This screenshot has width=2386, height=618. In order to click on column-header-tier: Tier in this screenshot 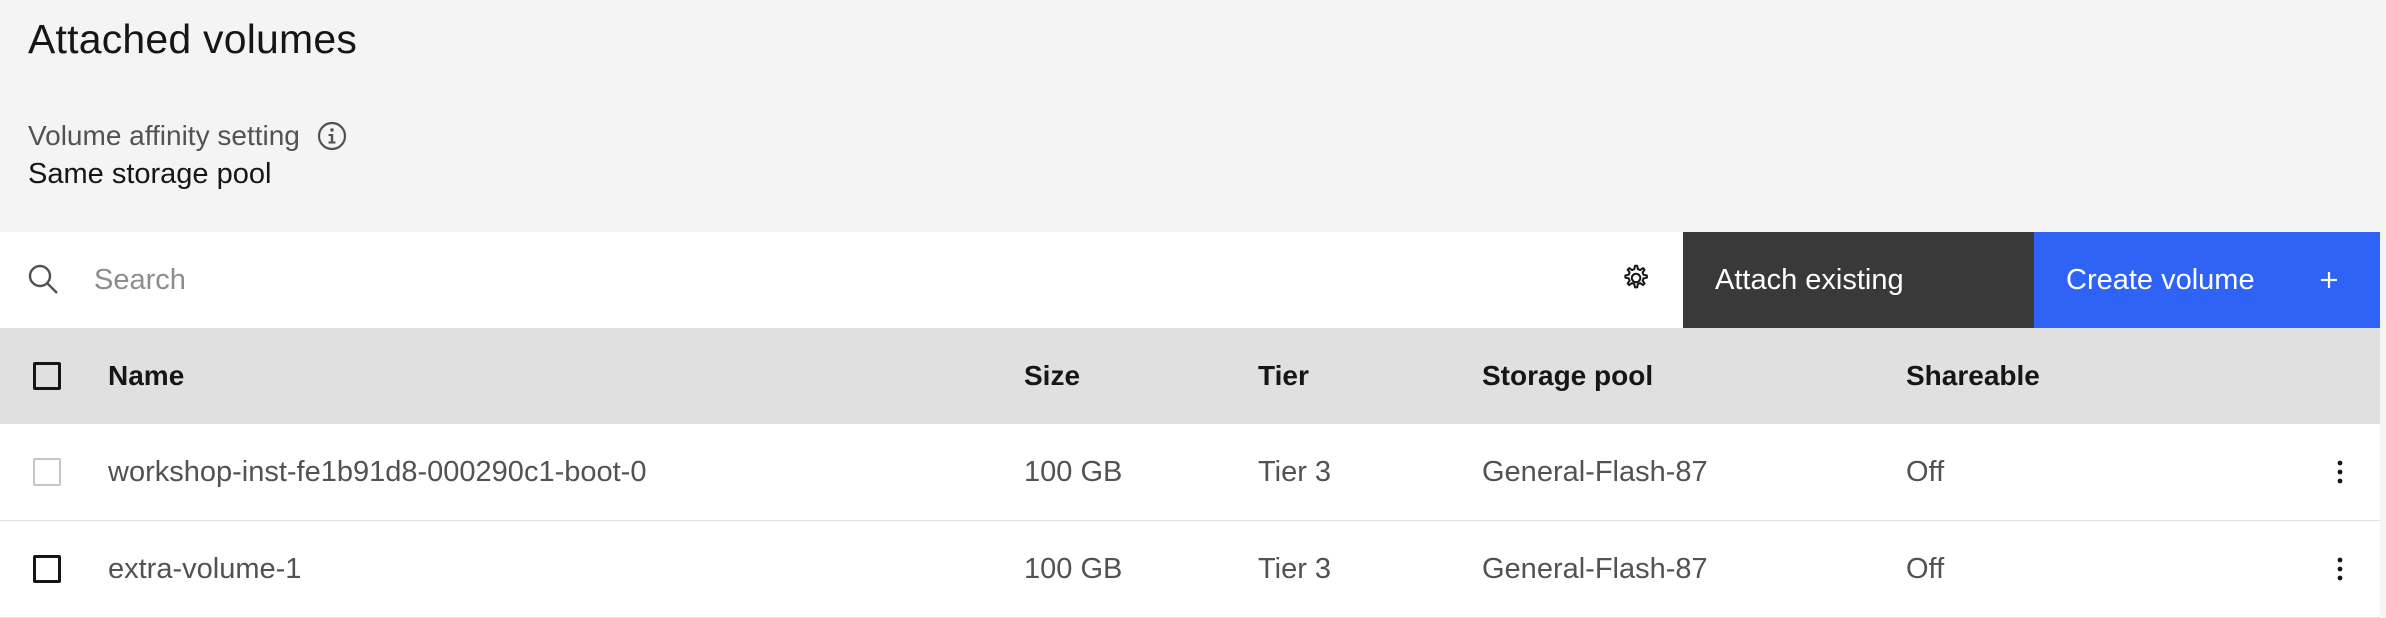, I will do `click(1283, 376)`.